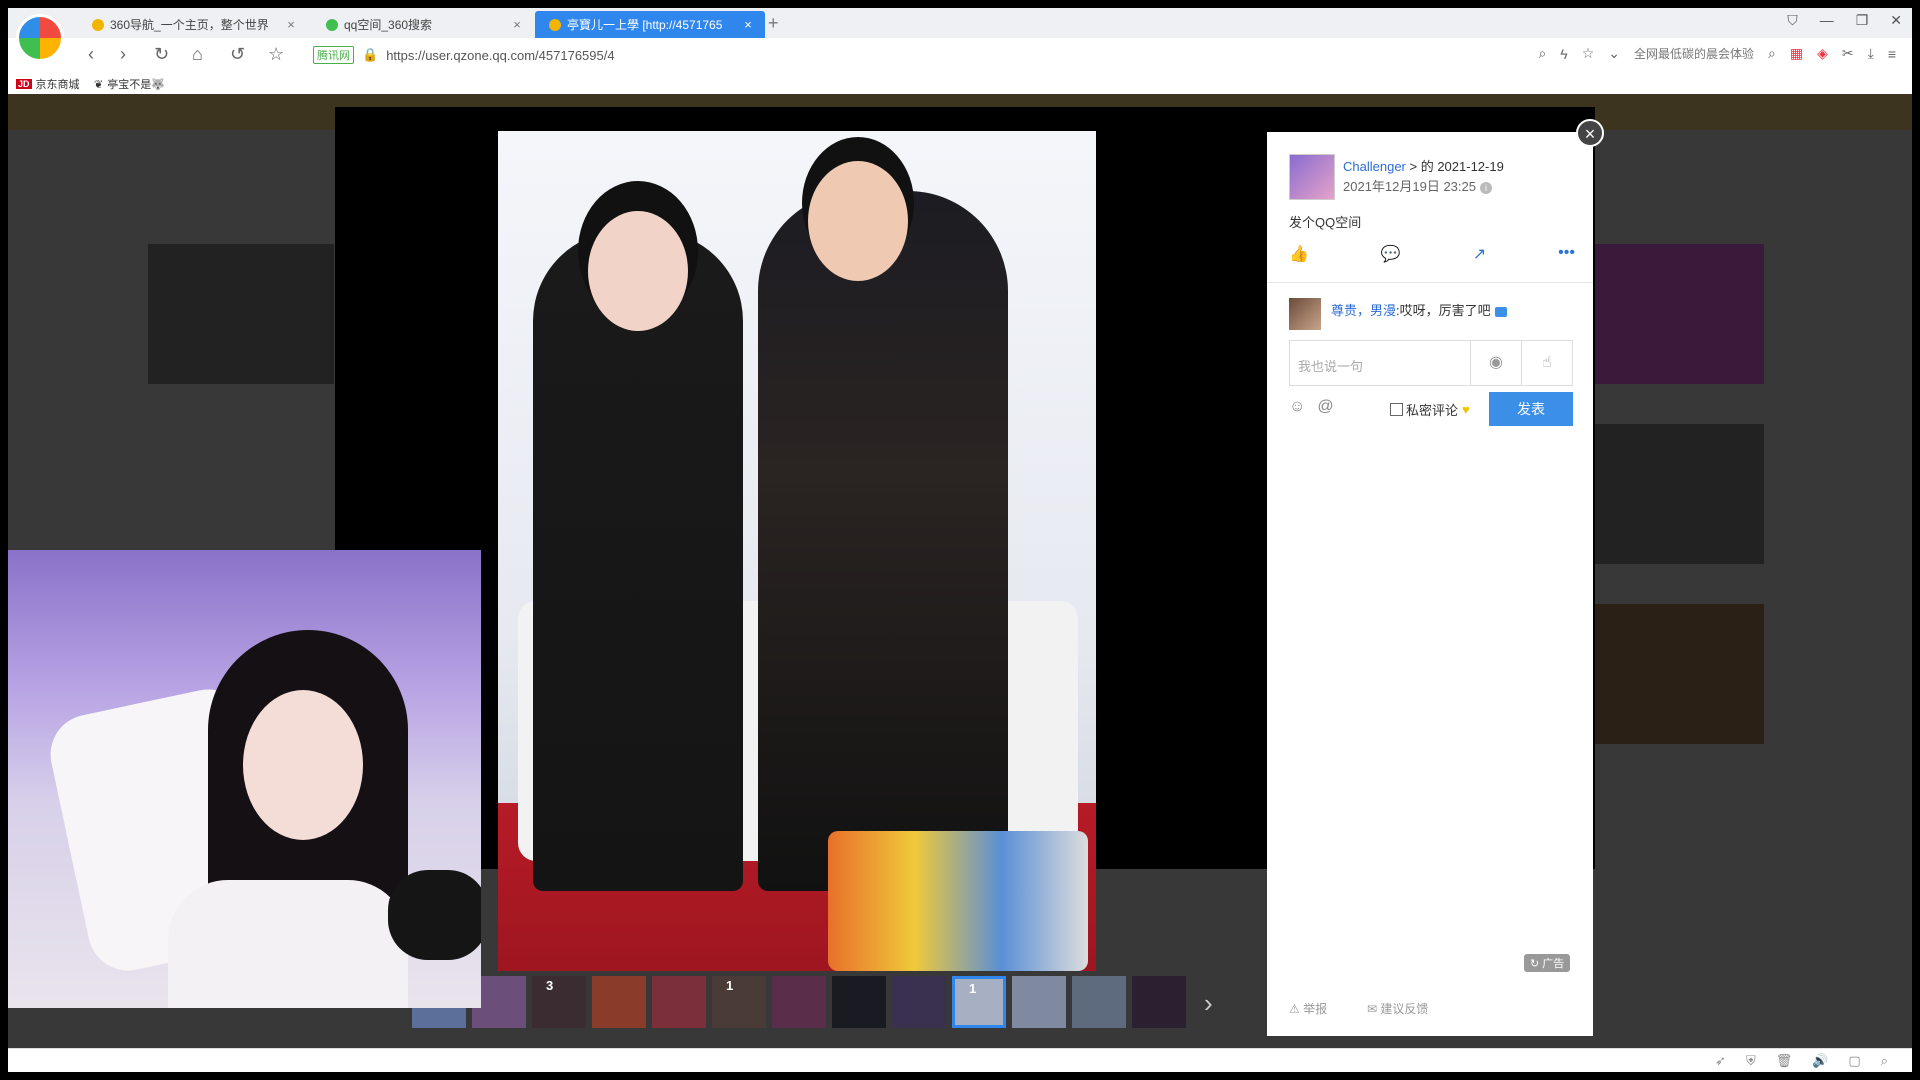 The width and height of the screenshot is (1920, 1080). I want to click on trash-icon: 🗑, so click(1784, 1061).